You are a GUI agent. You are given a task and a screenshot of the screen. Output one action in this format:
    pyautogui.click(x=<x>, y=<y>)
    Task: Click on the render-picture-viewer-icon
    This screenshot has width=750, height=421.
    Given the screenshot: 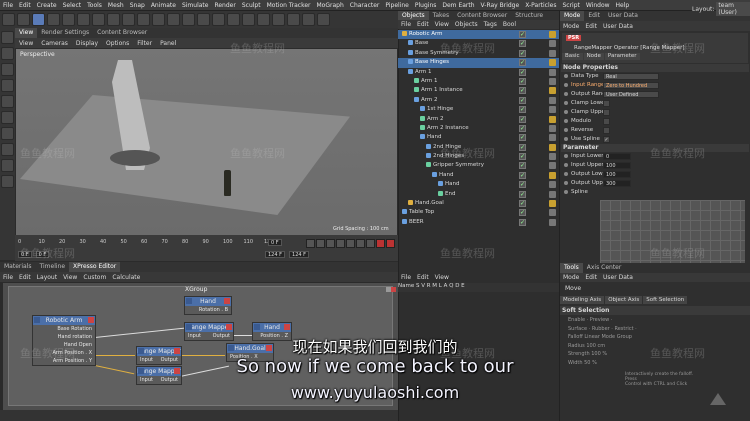 What is the action you would take?
    pyautogui.click(x=188, y=19)
    